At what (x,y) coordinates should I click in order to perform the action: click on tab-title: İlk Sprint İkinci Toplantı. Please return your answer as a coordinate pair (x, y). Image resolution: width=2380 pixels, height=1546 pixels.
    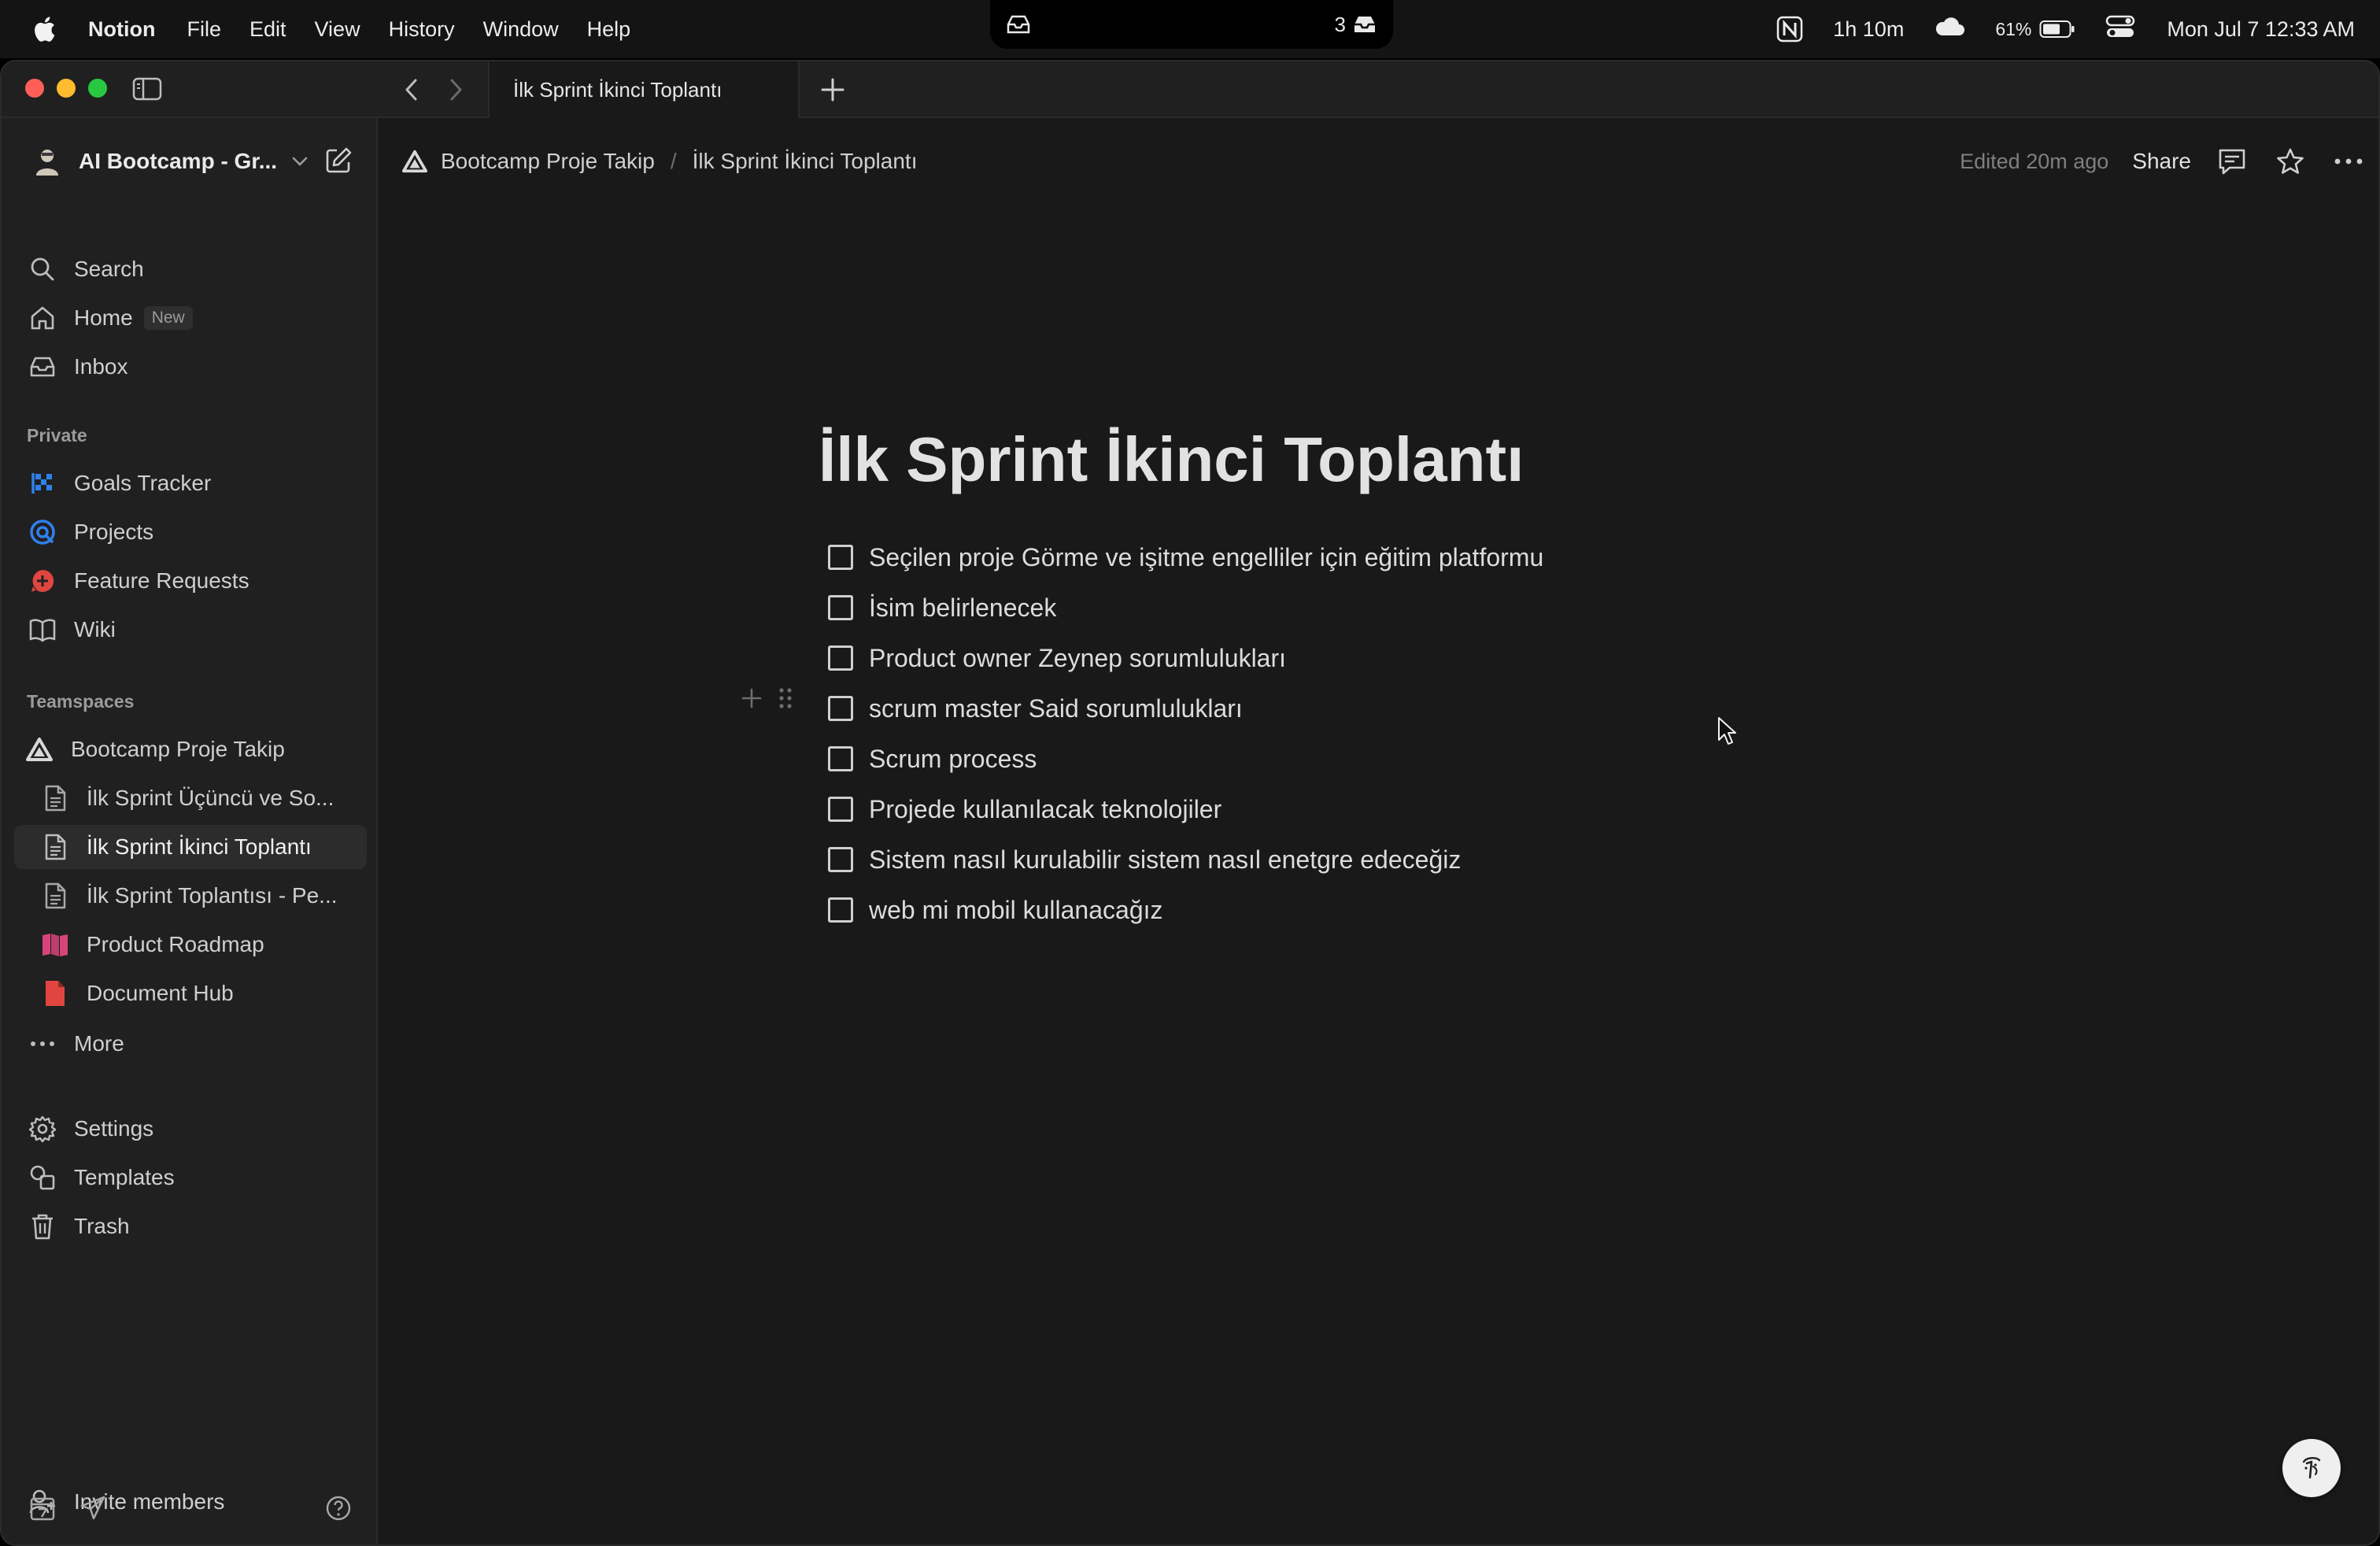
    Looking at the image, I should click on (617, 89).